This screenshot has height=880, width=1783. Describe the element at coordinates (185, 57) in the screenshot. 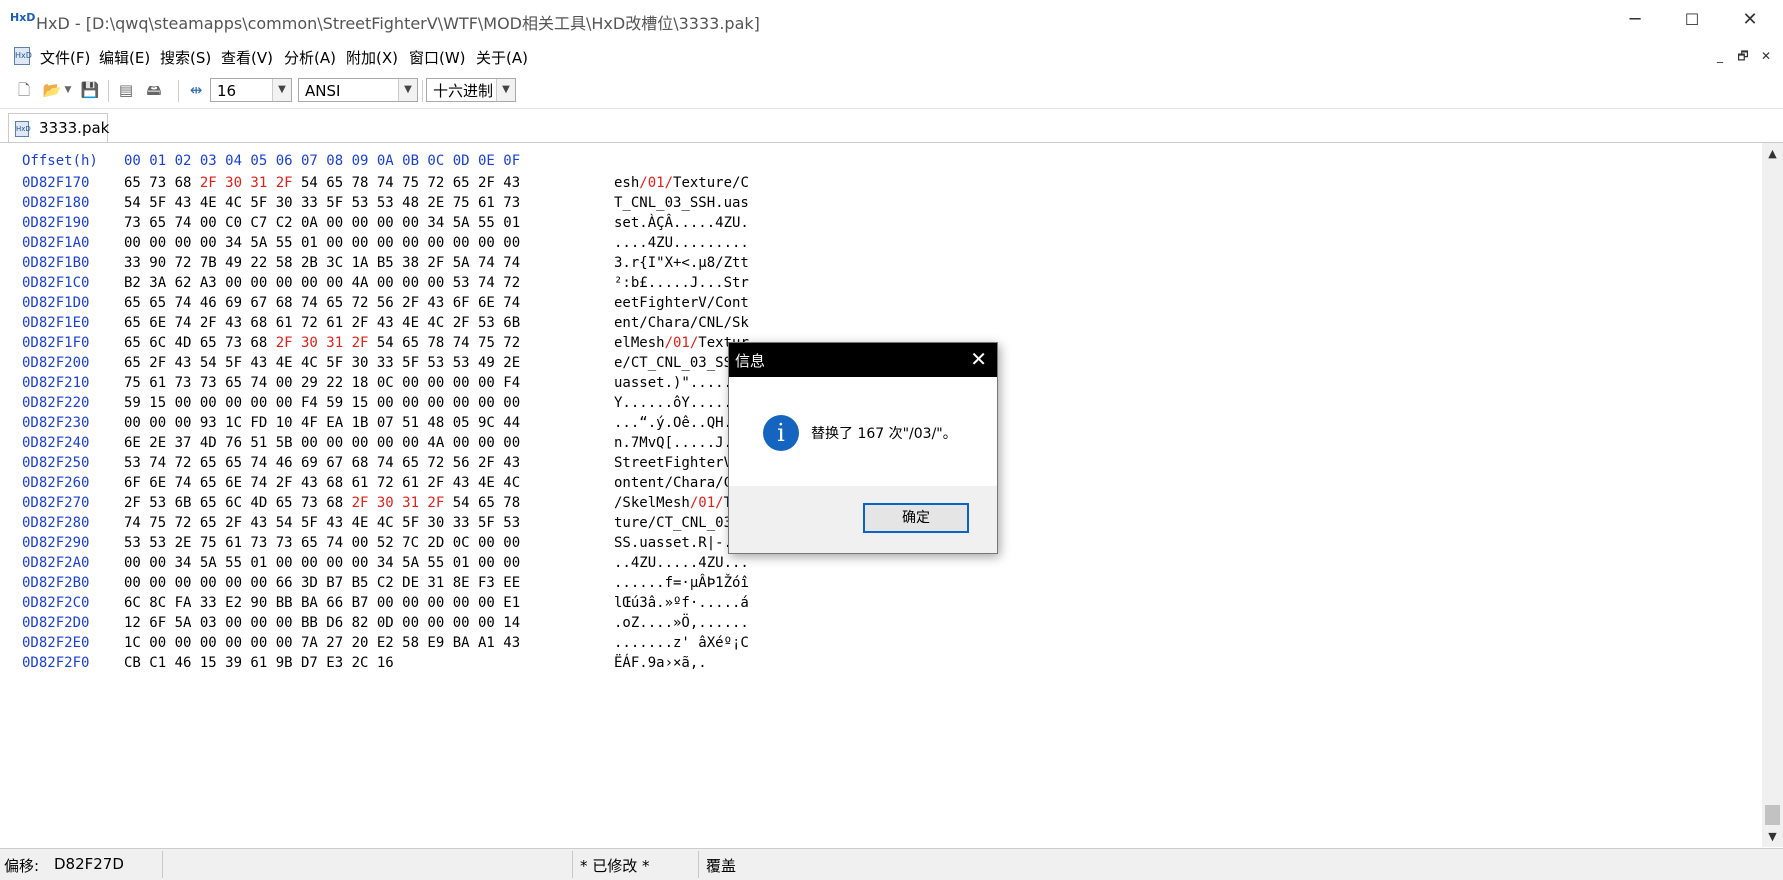

I see `menu-search: 搜索(S)` at that location.